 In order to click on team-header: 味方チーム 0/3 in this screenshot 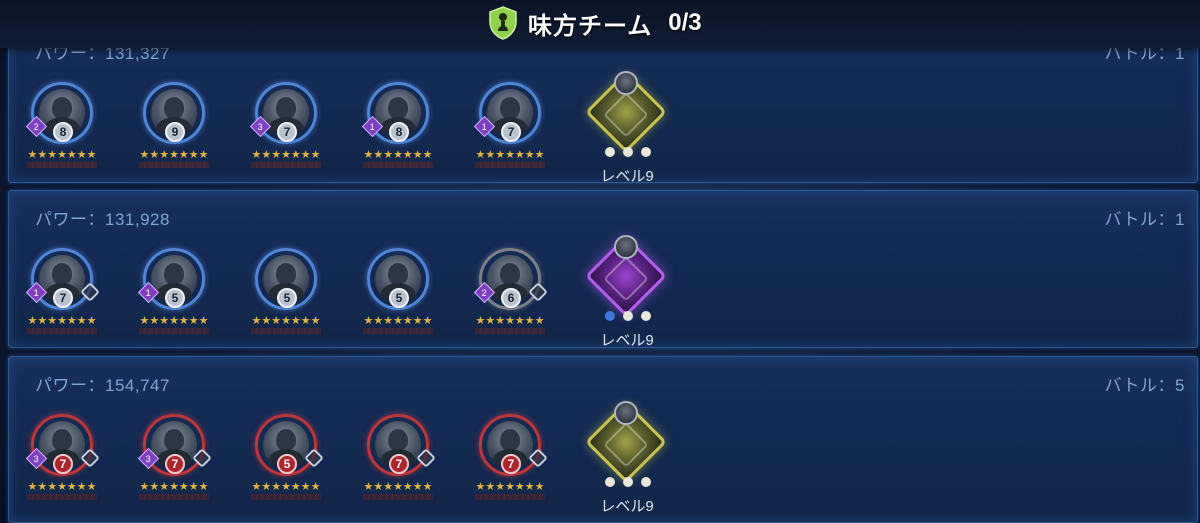, I will do `click(600, 24)`.